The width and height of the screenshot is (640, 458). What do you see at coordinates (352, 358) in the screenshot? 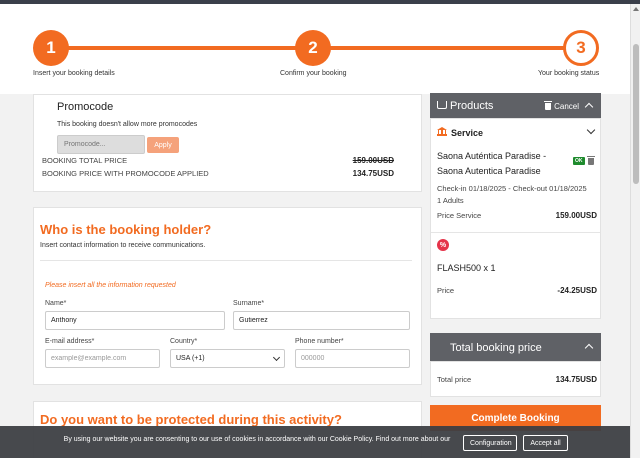
I see `phone-input` at bounding box center [352, 358].